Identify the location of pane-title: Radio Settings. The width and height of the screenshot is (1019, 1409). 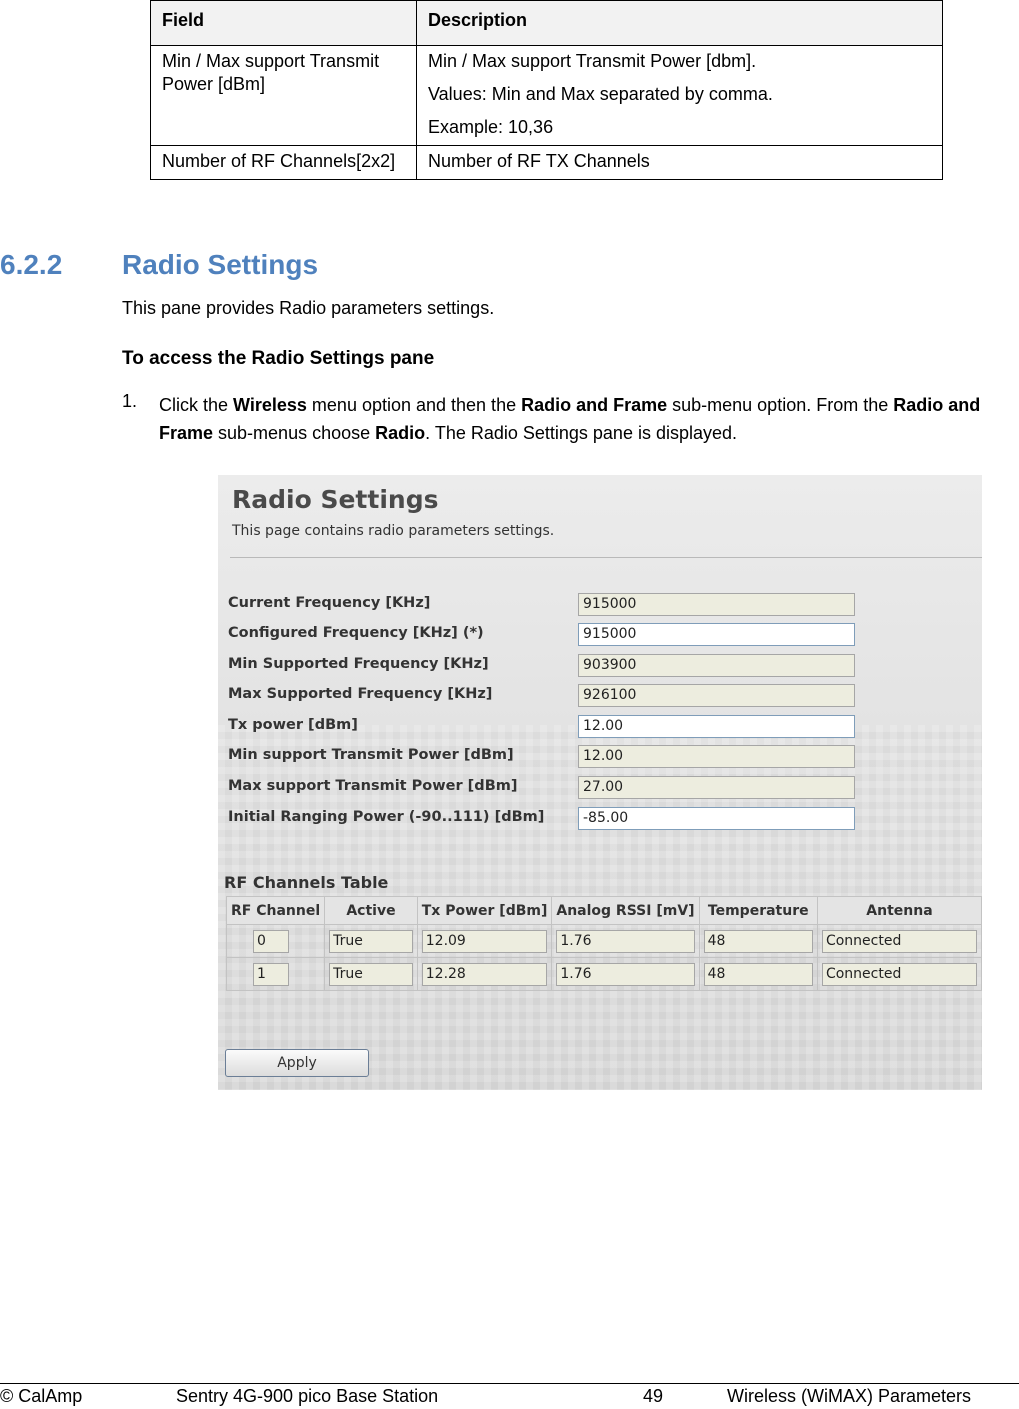
(335, 499).